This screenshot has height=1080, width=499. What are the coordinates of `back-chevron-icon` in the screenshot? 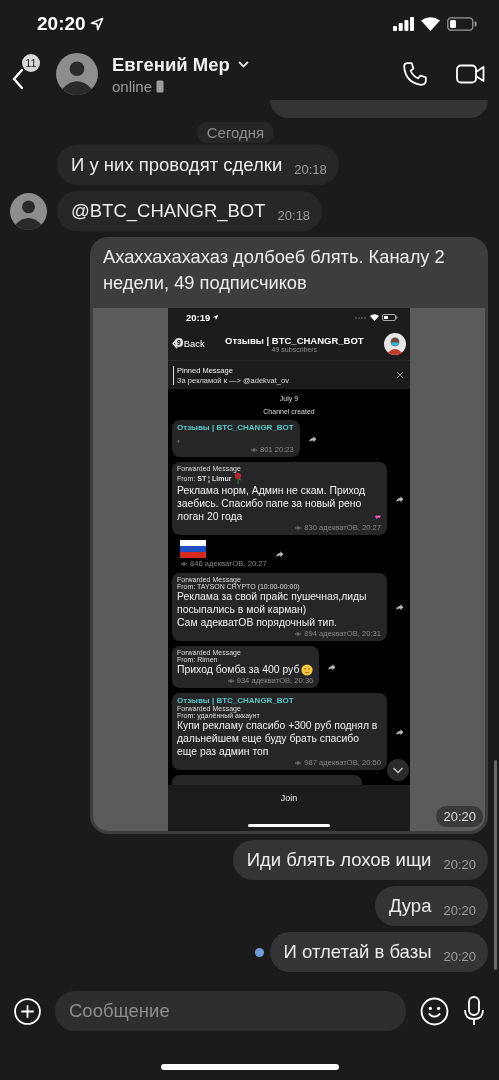 It's located at (18, 79).